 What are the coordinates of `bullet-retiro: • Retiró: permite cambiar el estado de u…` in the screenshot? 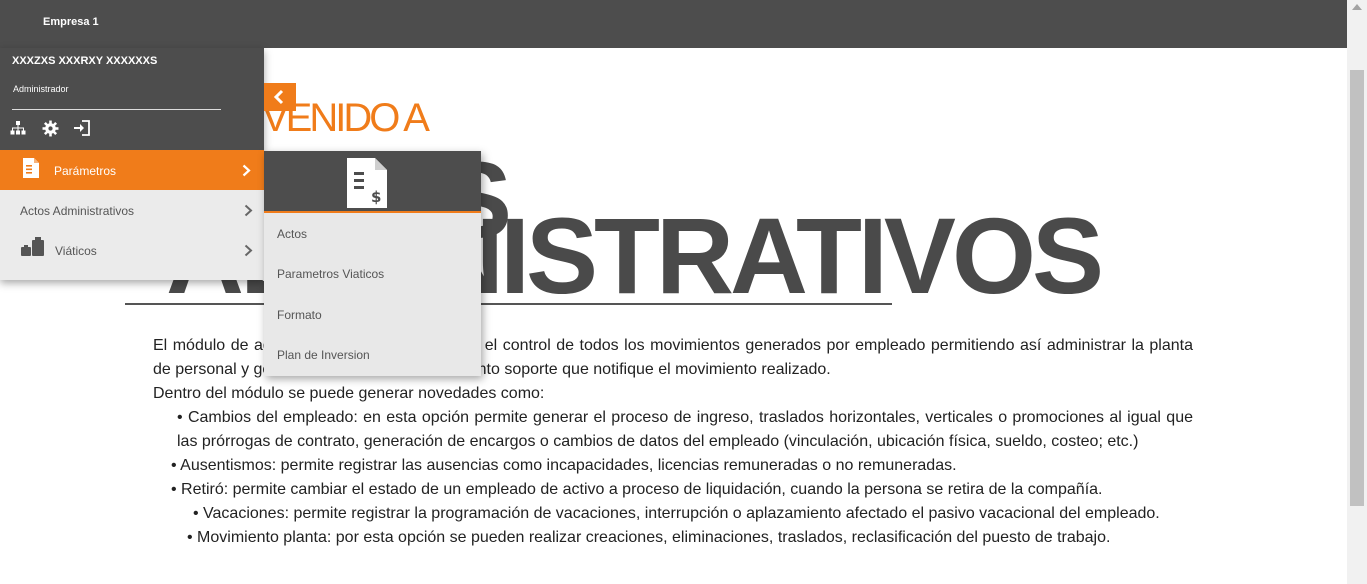 It's located at (637, 489).